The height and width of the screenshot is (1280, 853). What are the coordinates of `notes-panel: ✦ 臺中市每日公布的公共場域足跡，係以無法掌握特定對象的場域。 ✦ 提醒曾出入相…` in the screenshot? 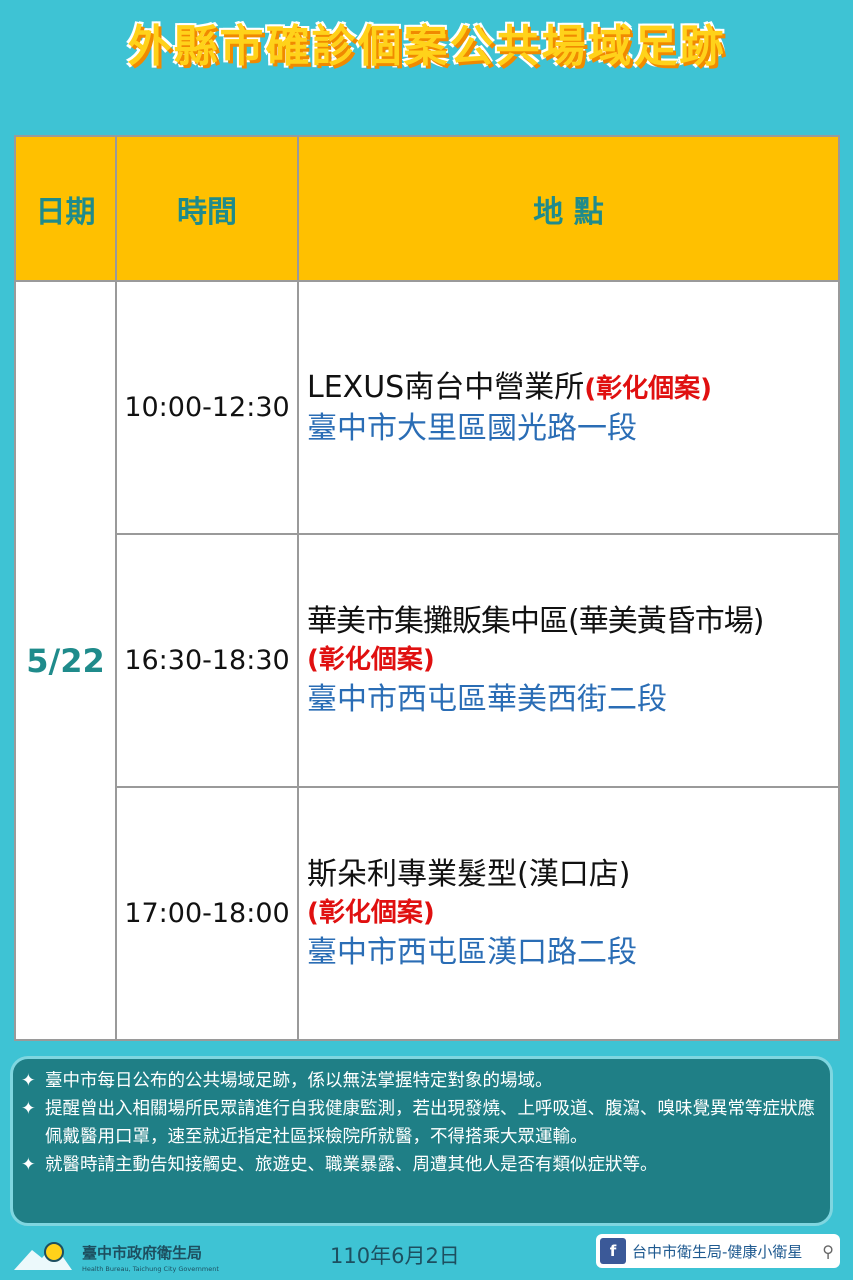 It's located at (421, 1141).